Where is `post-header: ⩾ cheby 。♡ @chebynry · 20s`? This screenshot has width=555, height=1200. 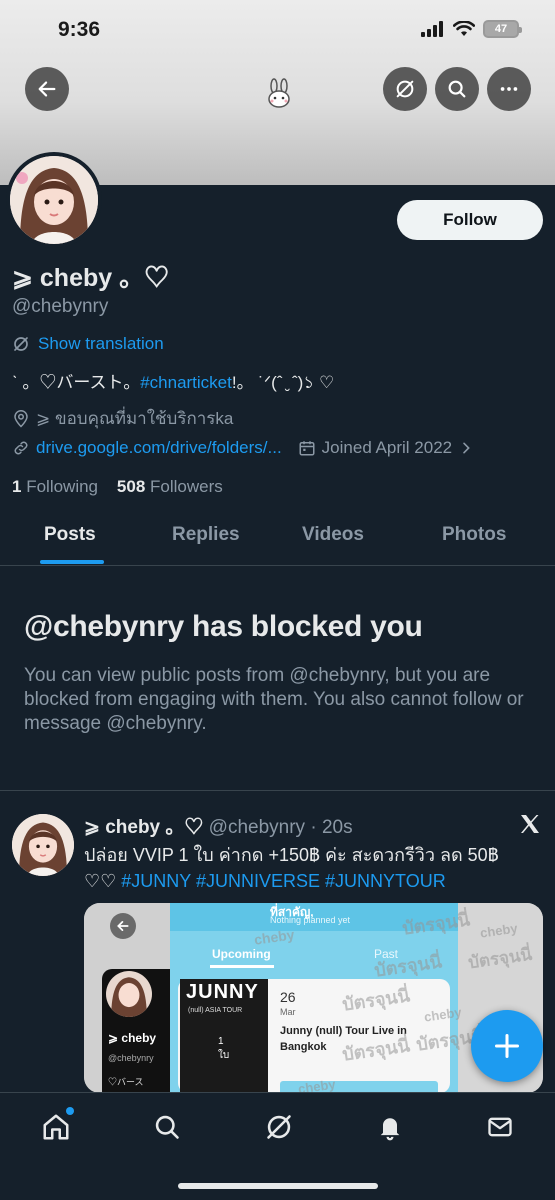 post-header: ⩾ cheby 。♡ @chebynry · 20s is located at coordinates (218, 825).